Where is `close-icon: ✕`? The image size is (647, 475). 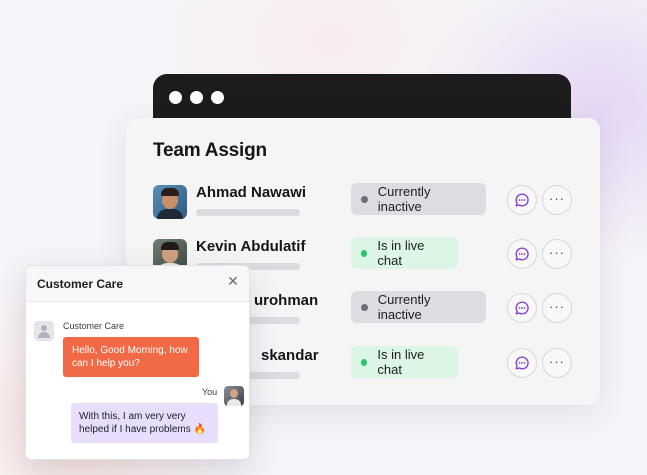 close-icon: ✕ is located at coordinates (233, 281).